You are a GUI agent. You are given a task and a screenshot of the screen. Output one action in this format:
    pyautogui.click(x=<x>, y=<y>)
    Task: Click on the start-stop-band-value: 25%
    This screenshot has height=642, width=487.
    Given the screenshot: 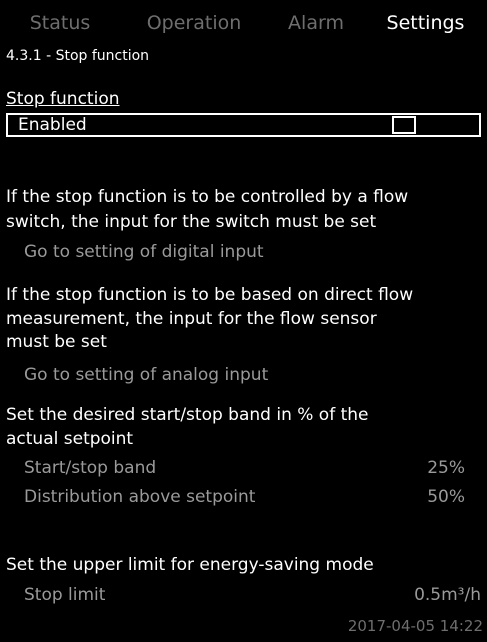 What is the action you would take?
    pyautogui.click(x=446, y=468)
    